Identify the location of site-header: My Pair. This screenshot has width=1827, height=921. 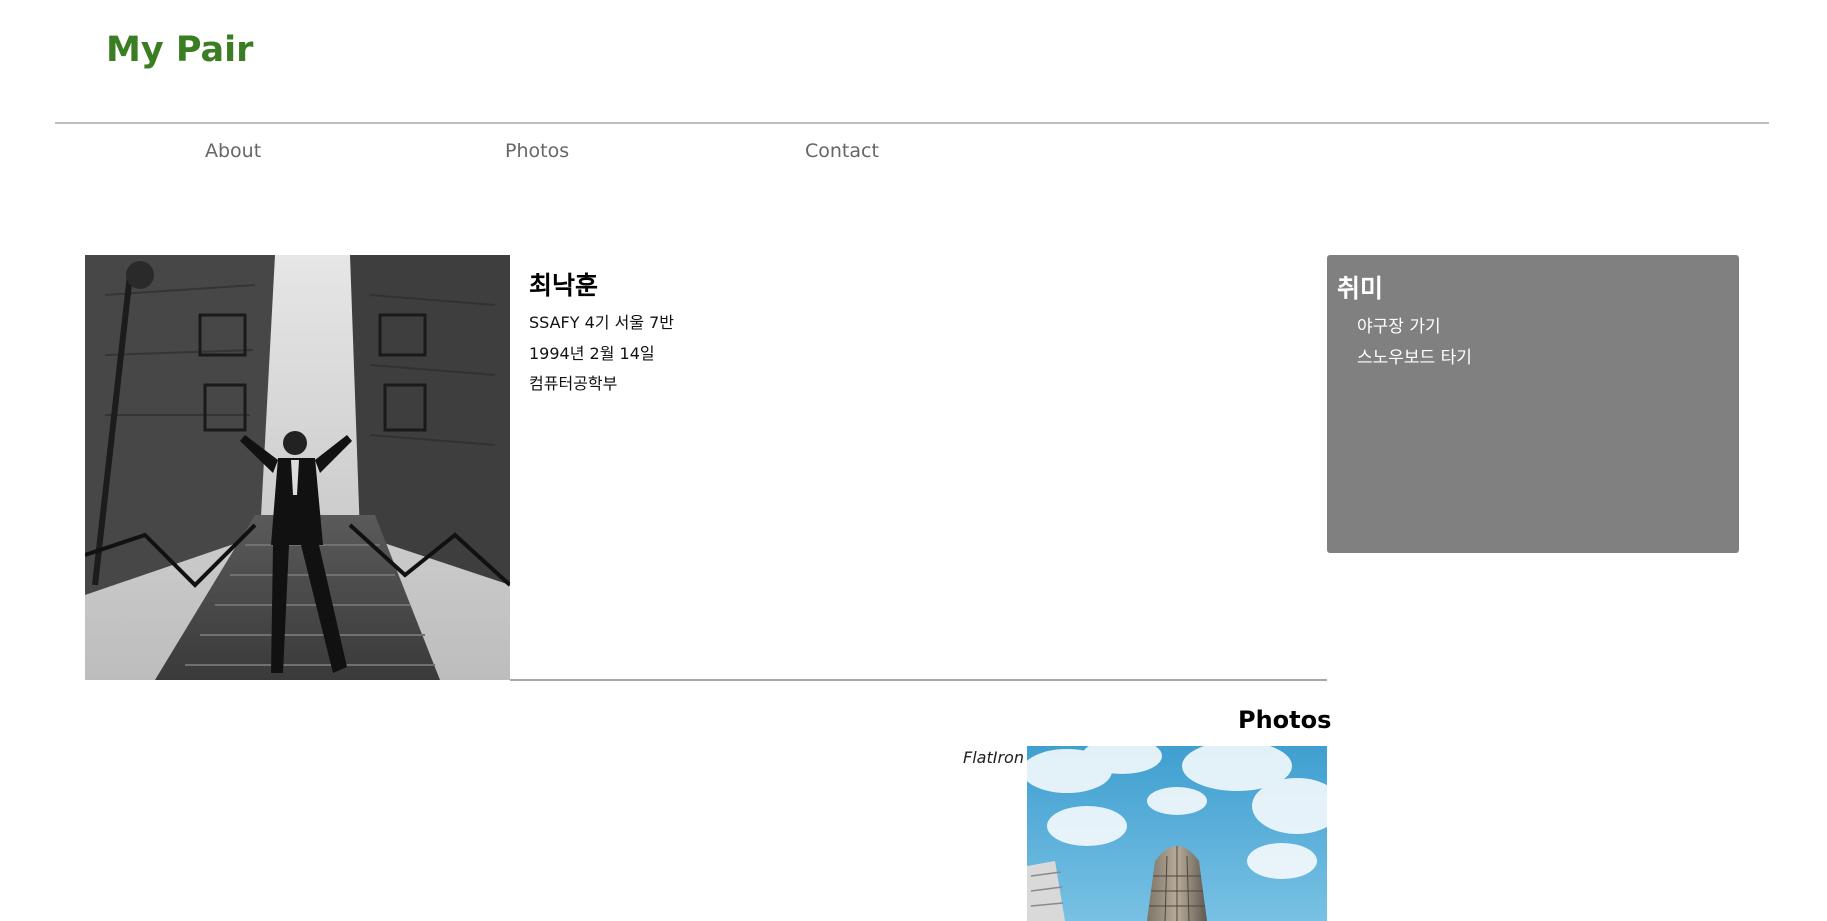
(913, 62).